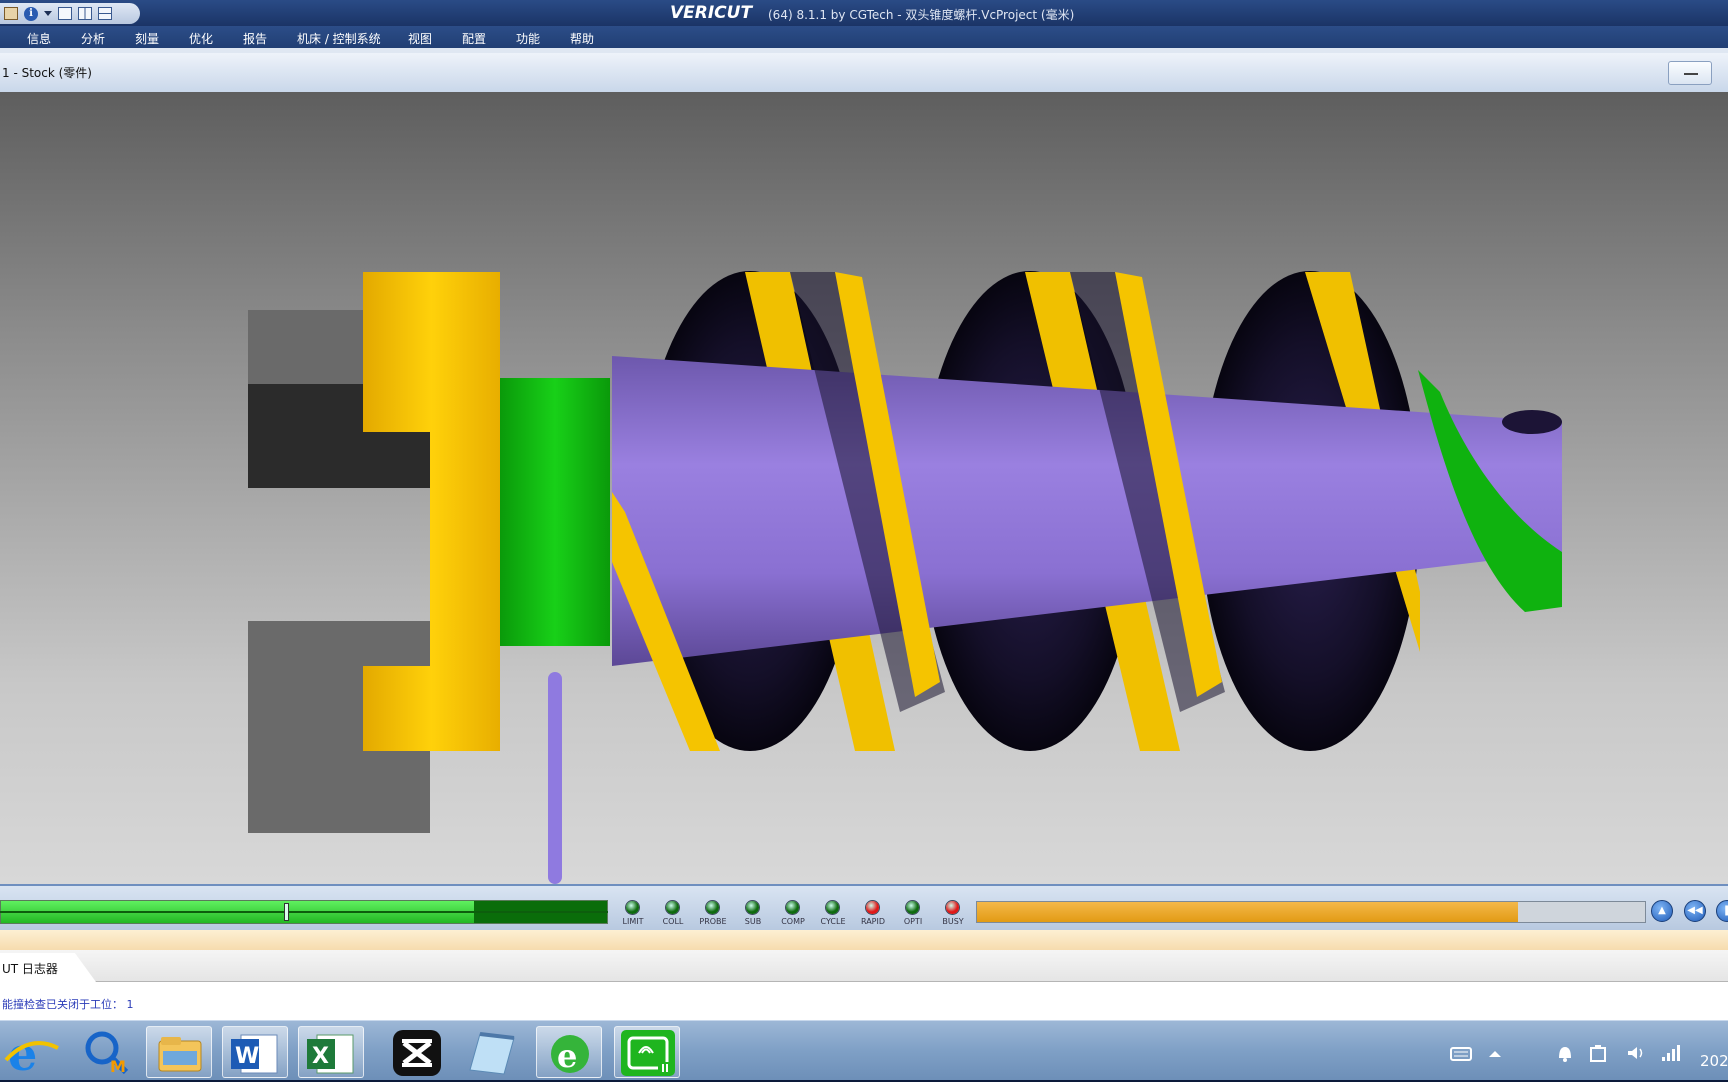 Image resolution: width=1728 pixels, height=1082 pixels. Describe the element at coordinates (632, 907) in the screenshot. I see `indicator-limit-light` at that location.